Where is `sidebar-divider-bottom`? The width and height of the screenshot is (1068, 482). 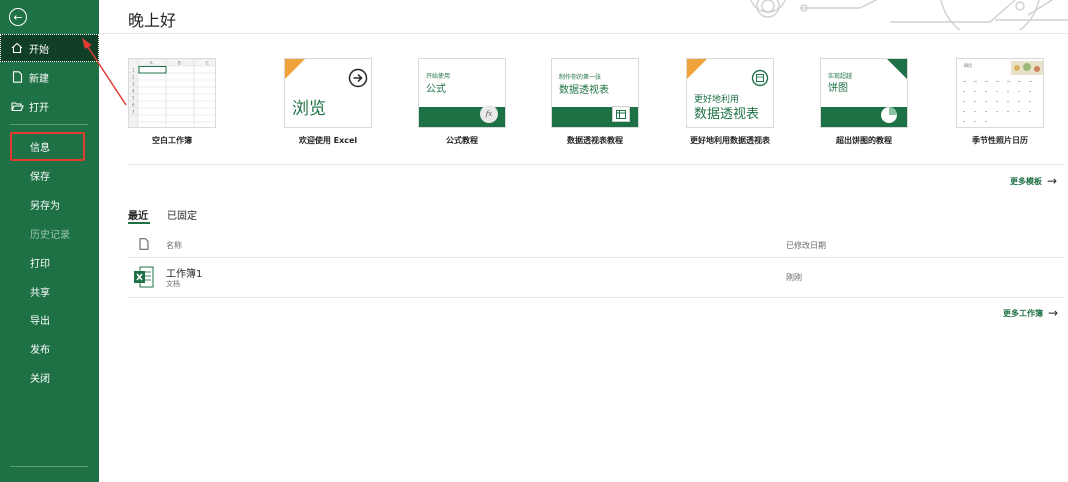 sidebar-divider-bottom is located at coordinates (49, 466).